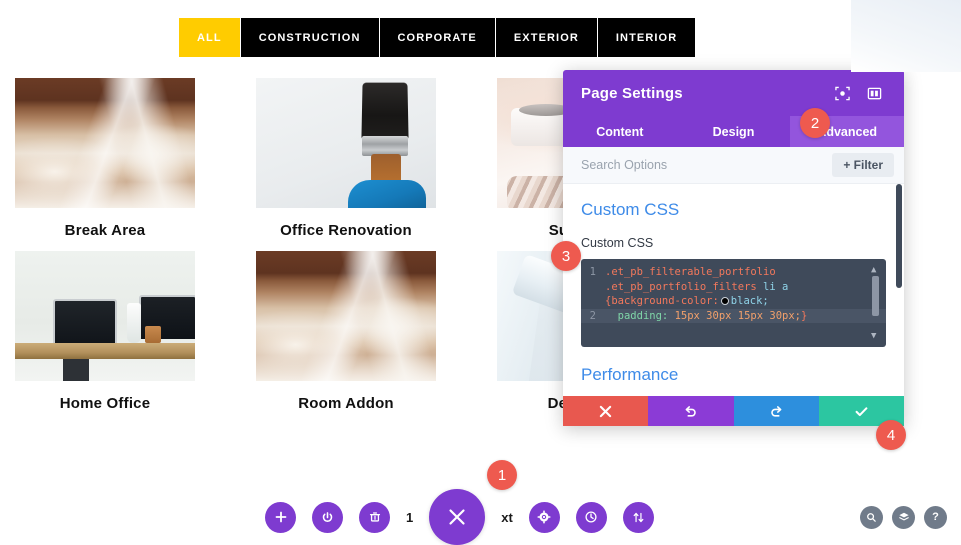 The width and height of the screenshot is (961, 545). What do you see at coordinates (346, 143) in the screenshot?
I see `paintbrush-gloved-hand-photo` at bounding box center [346, 143].